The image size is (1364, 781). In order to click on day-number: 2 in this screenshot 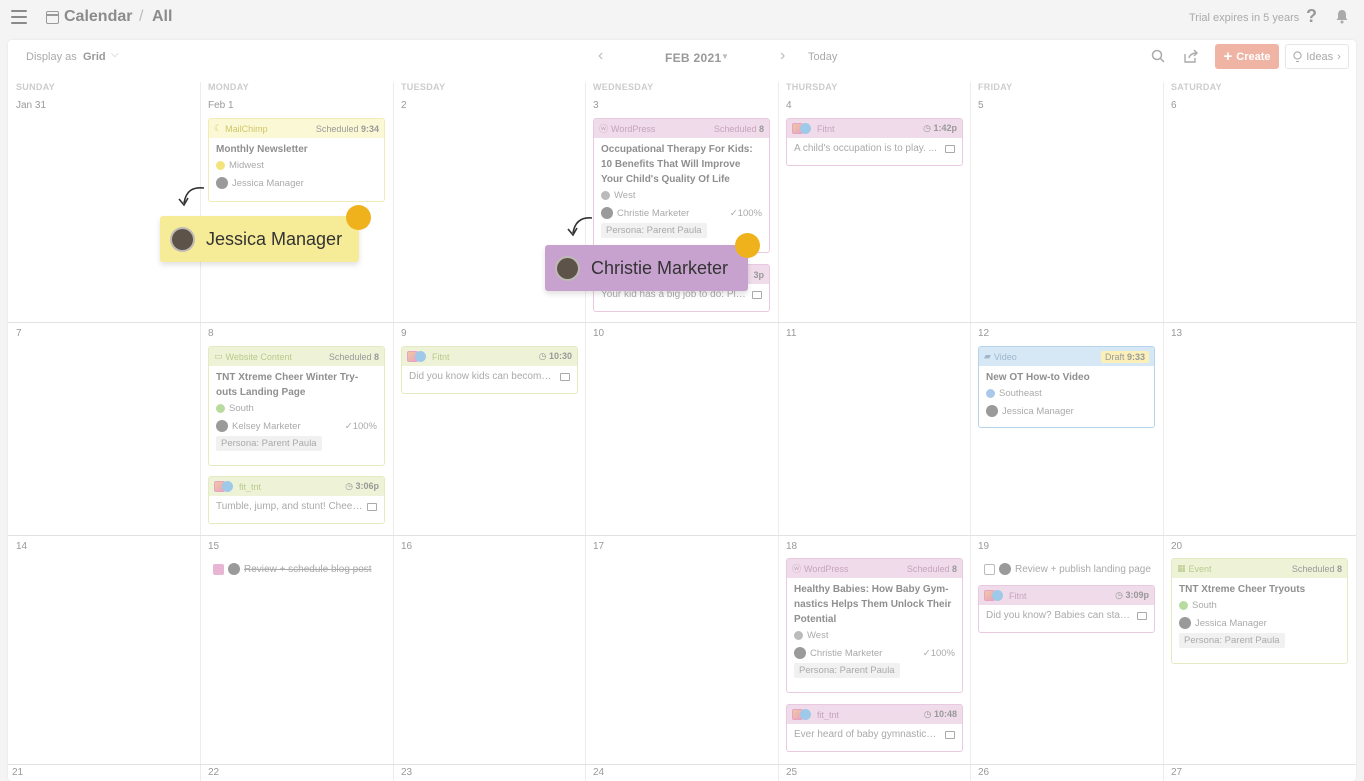, I will do `click(404, 105)`.